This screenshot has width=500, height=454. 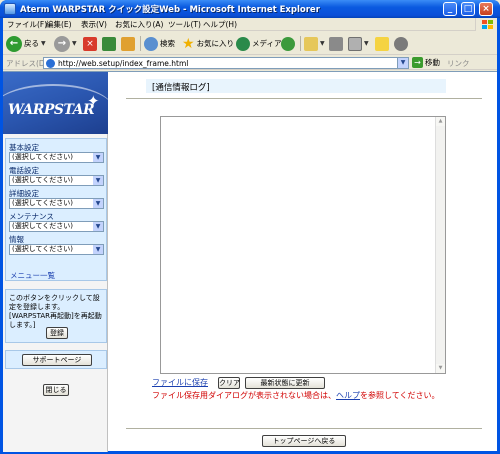 I want to click on nav-maintenance-label: メンテナンス, so click(x=31, y=216).